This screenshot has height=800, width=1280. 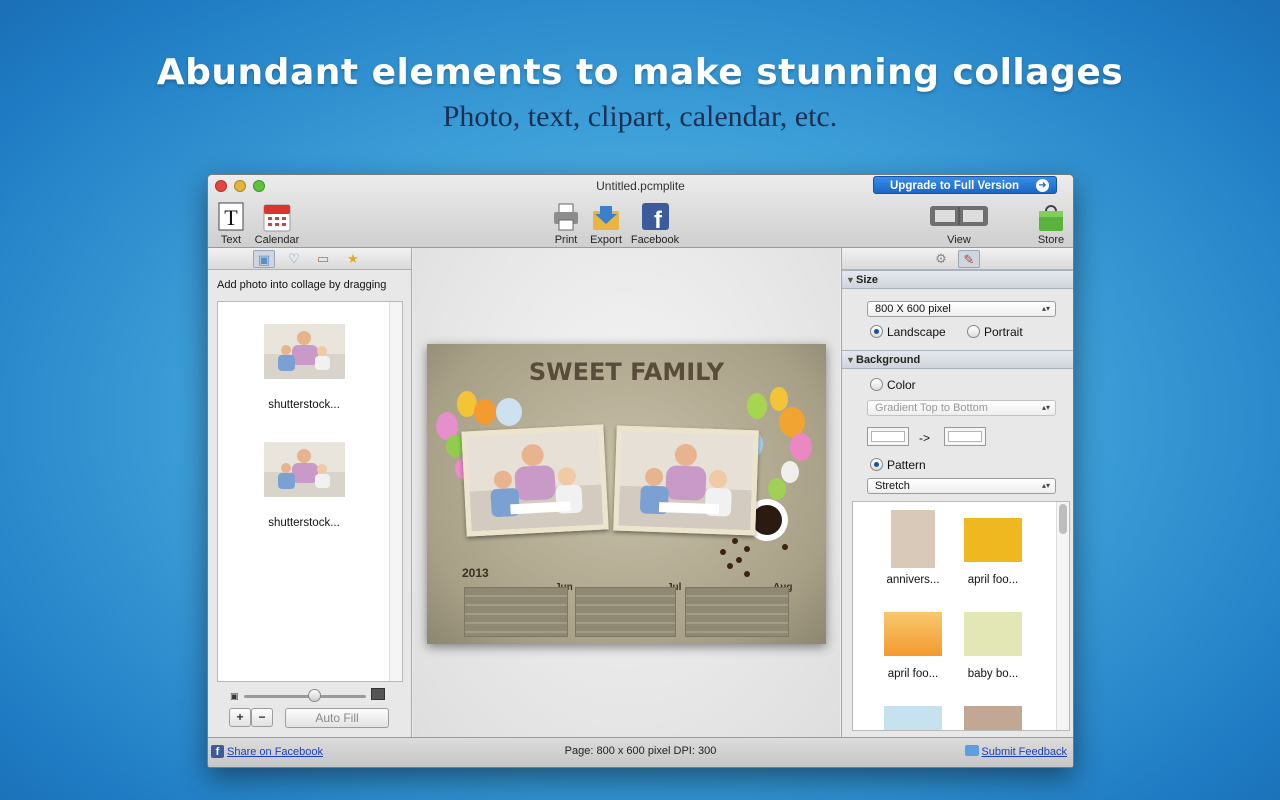 What do you see at coordinates (234, 696) in the screenshot?
I see `small-image-icon: ▣` at bounding box center [234, 696].